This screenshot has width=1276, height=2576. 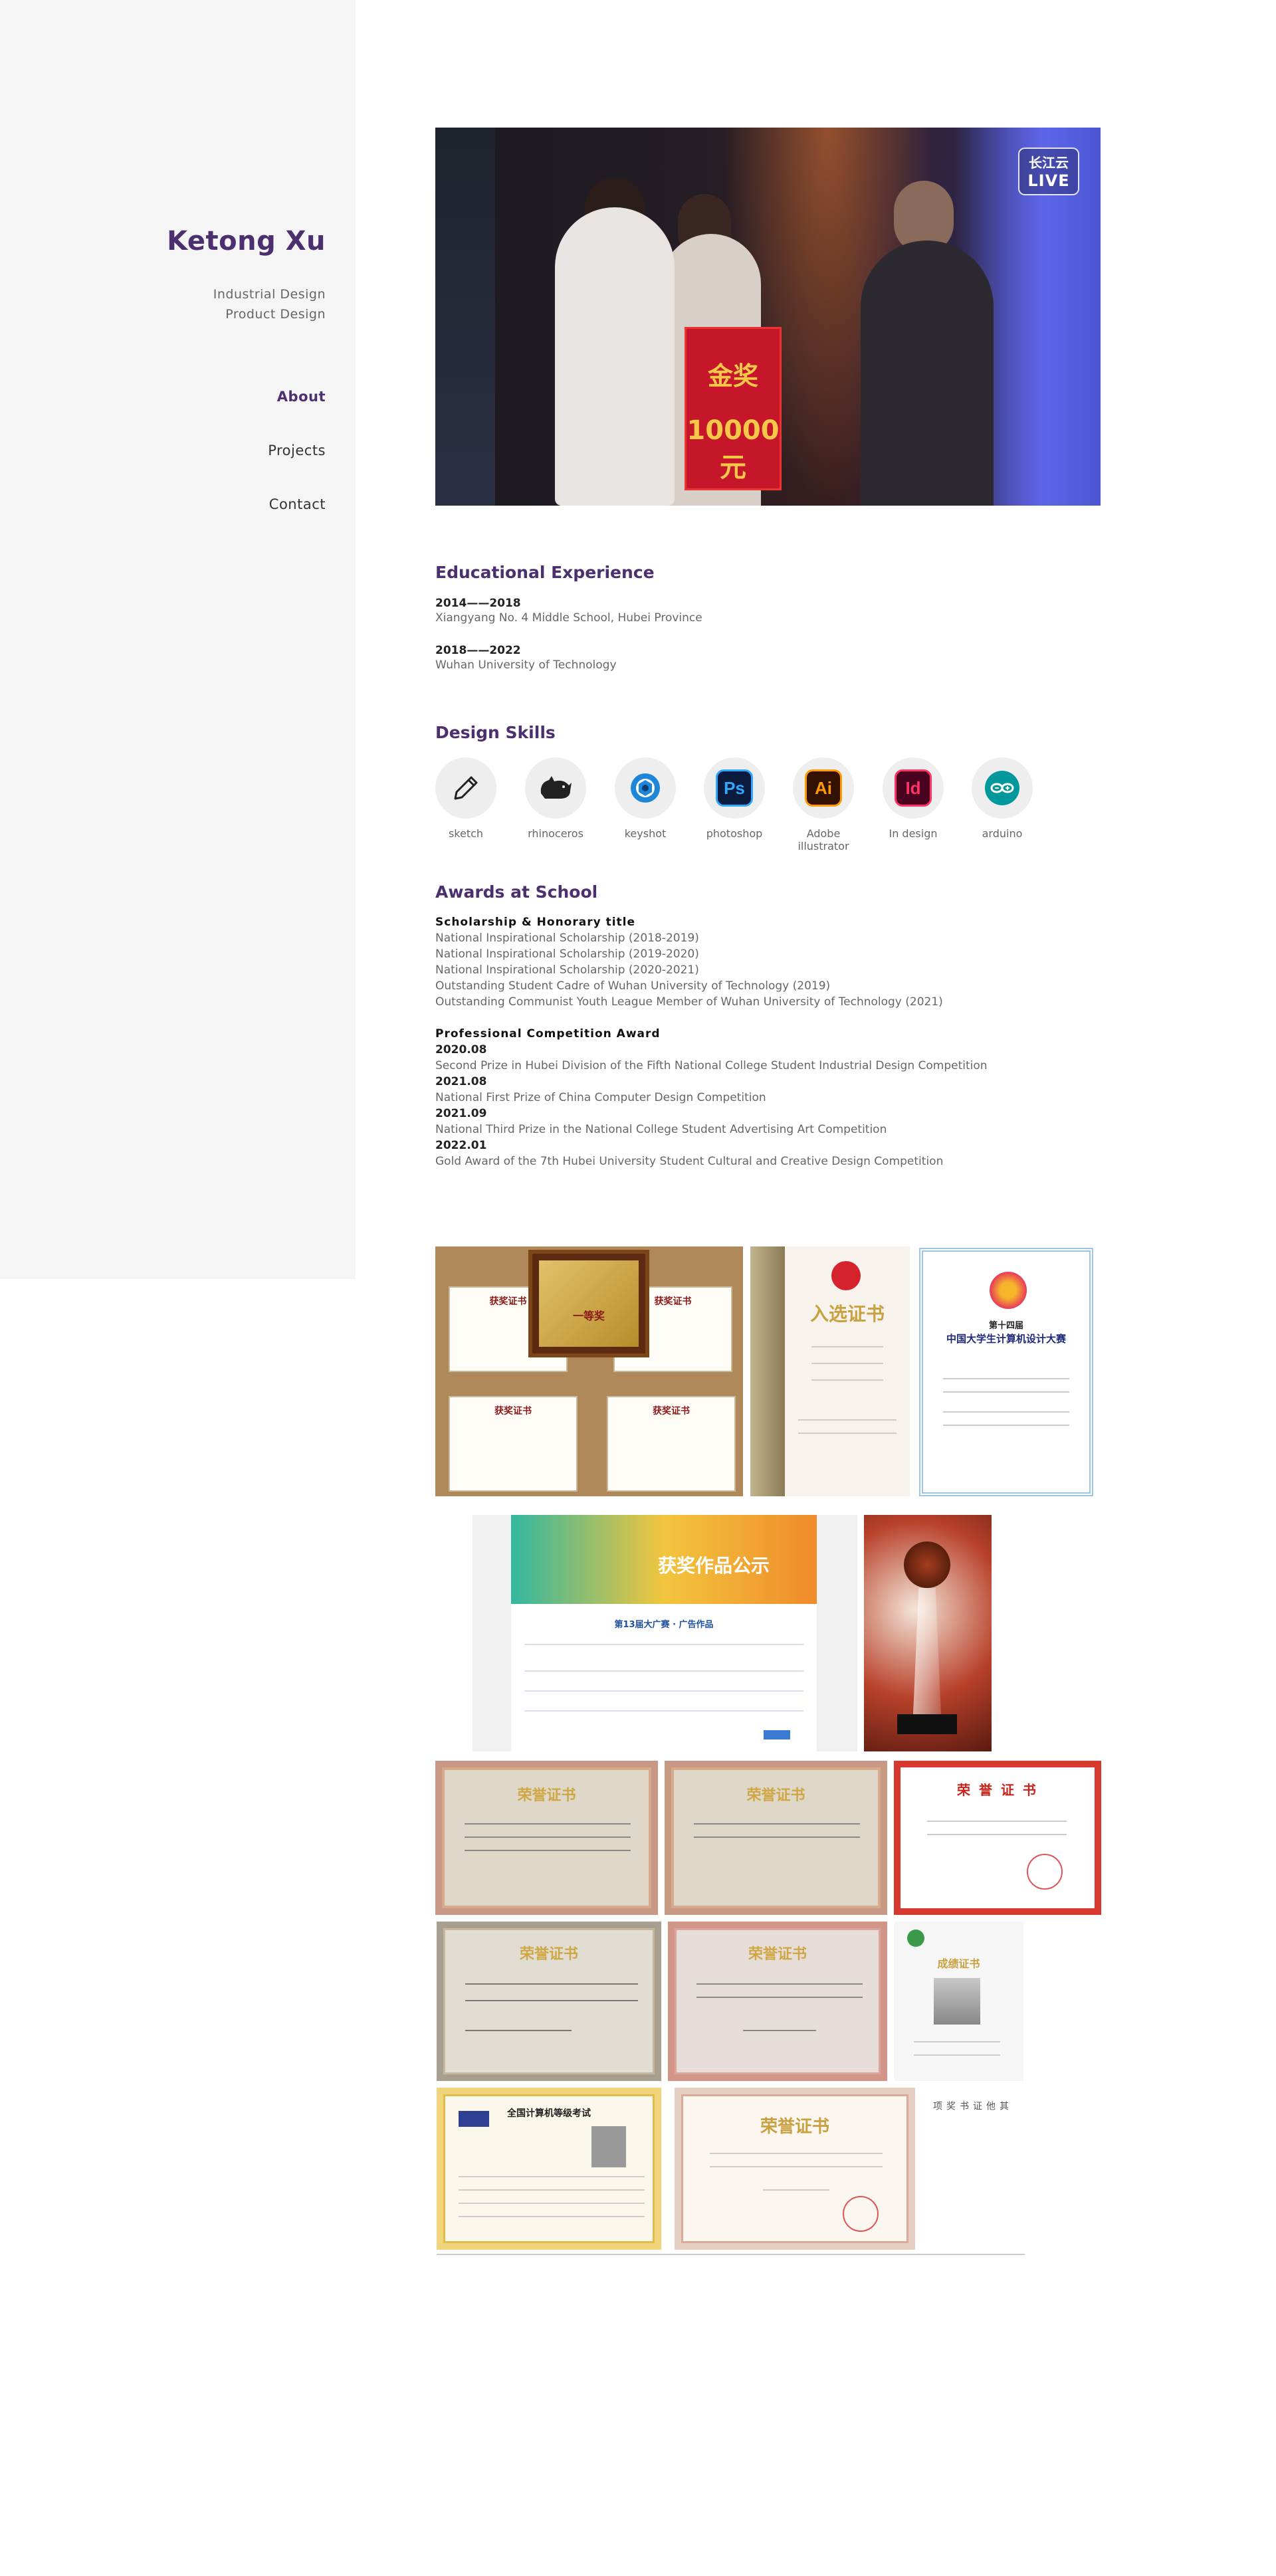 I want to click on cert-title: 成绩证书, so click(x=958, y=1964).